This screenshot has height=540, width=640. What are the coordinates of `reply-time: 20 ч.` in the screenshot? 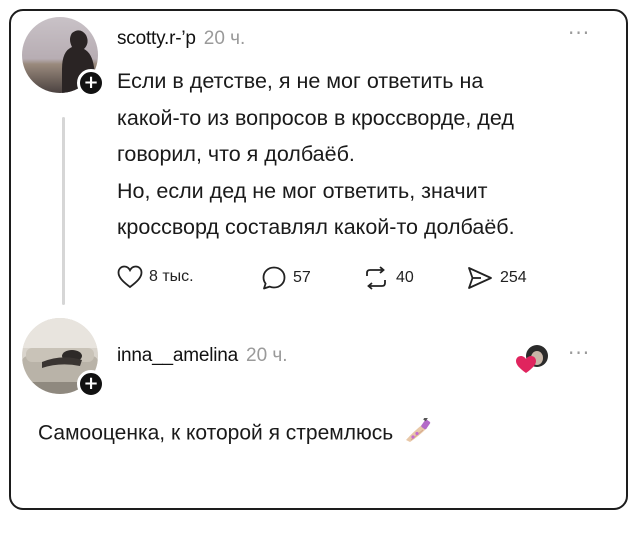 It's located at (267, 355).